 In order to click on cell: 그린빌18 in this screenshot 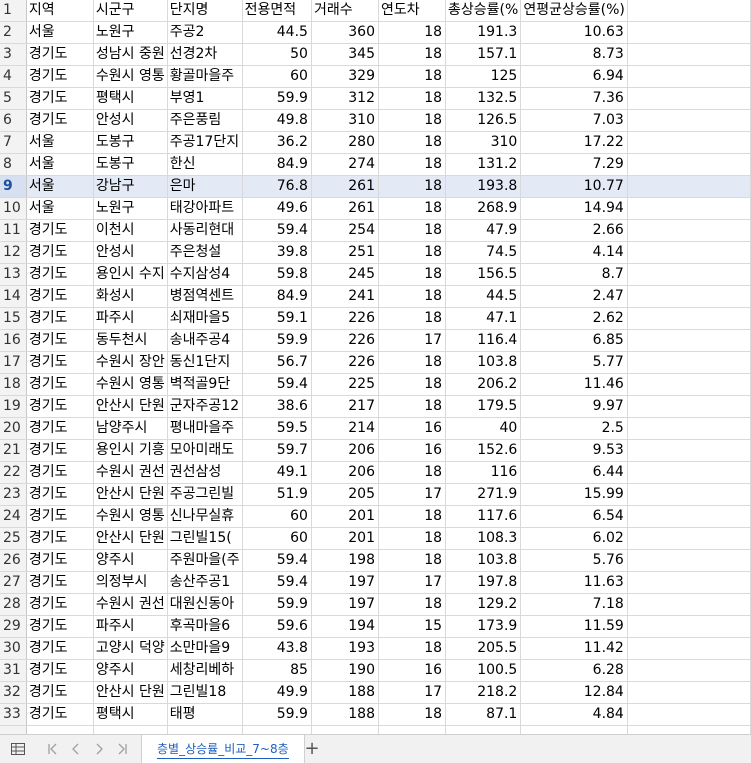, I will do `click(205, 692)`.